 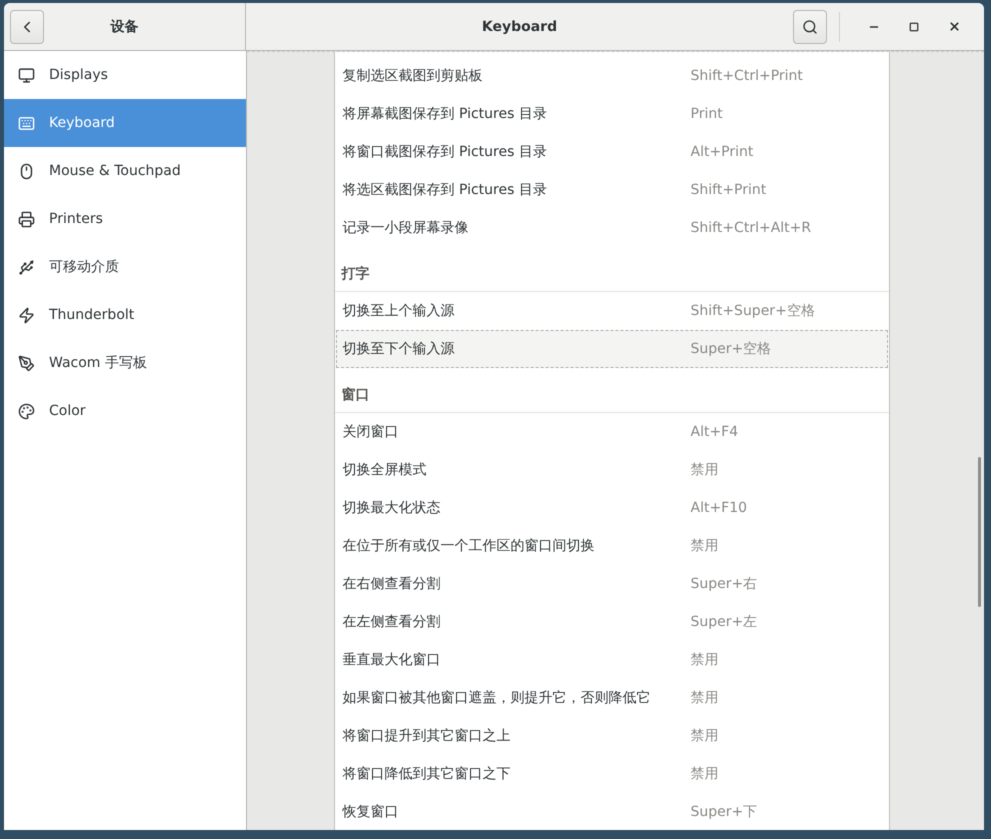 What do you see at coordinates (385, 470) in the screenshot?
I see `action-label: 切换全屏模式` at bounding box center [385, 470].